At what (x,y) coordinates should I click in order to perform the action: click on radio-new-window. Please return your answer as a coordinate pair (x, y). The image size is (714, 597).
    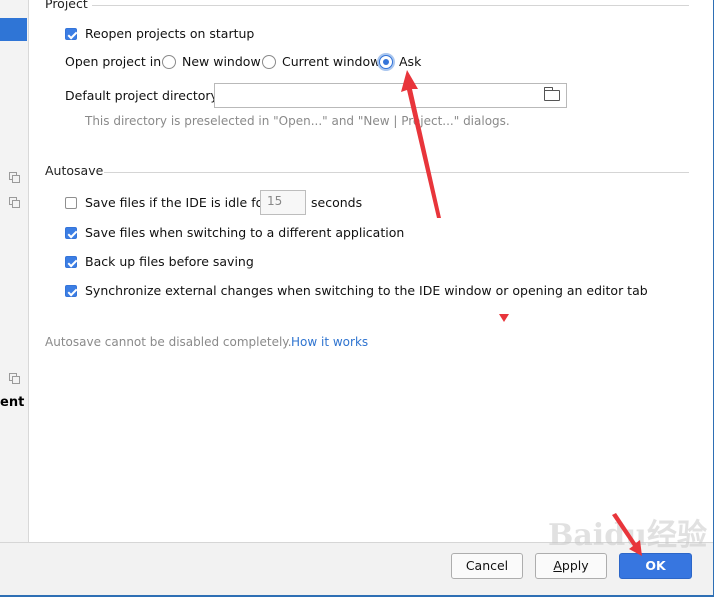
    Looking at the image, I should click on (169, 62).